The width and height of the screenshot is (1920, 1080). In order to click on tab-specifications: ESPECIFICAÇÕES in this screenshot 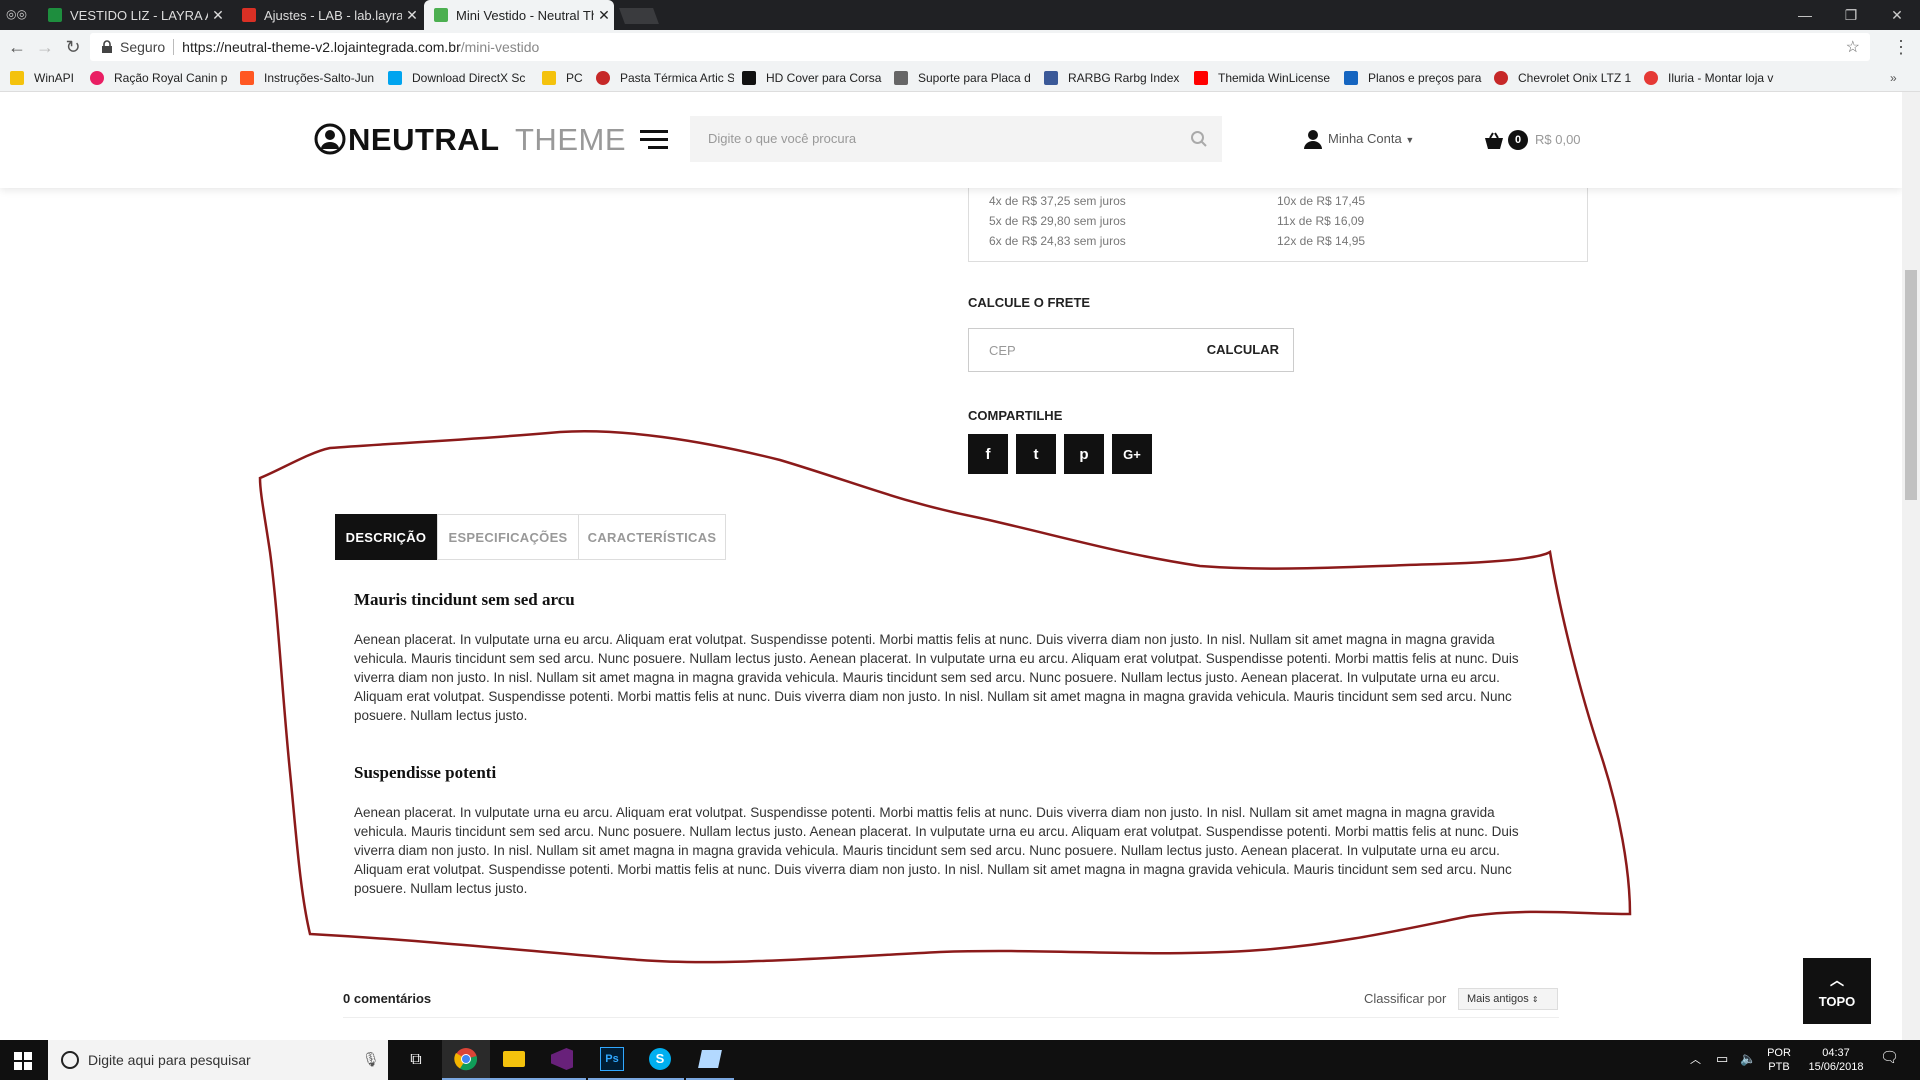, I will do `click(508, 537)`.